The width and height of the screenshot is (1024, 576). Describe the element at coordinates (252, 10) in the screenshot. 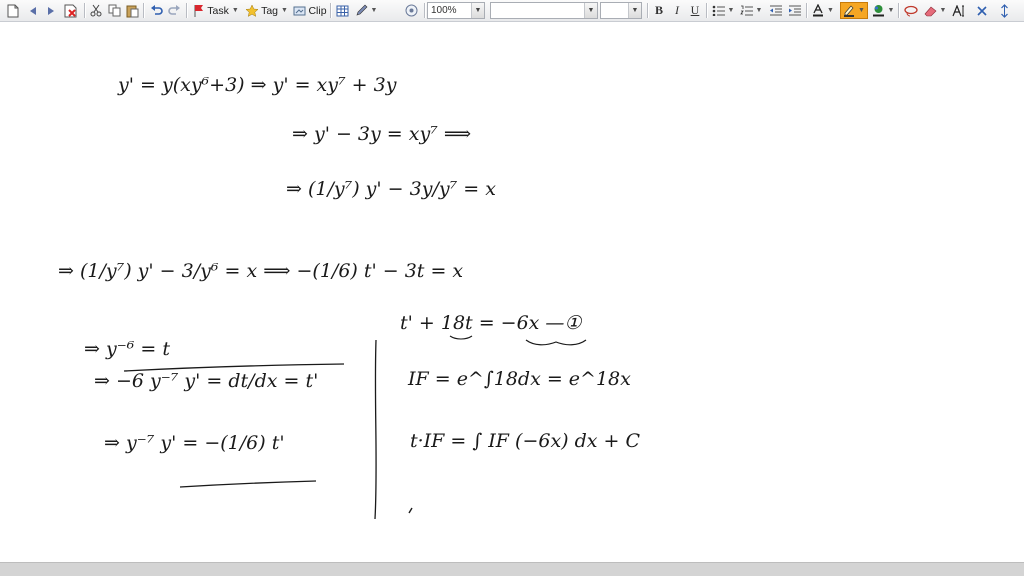

I see `star-icon` at that location.